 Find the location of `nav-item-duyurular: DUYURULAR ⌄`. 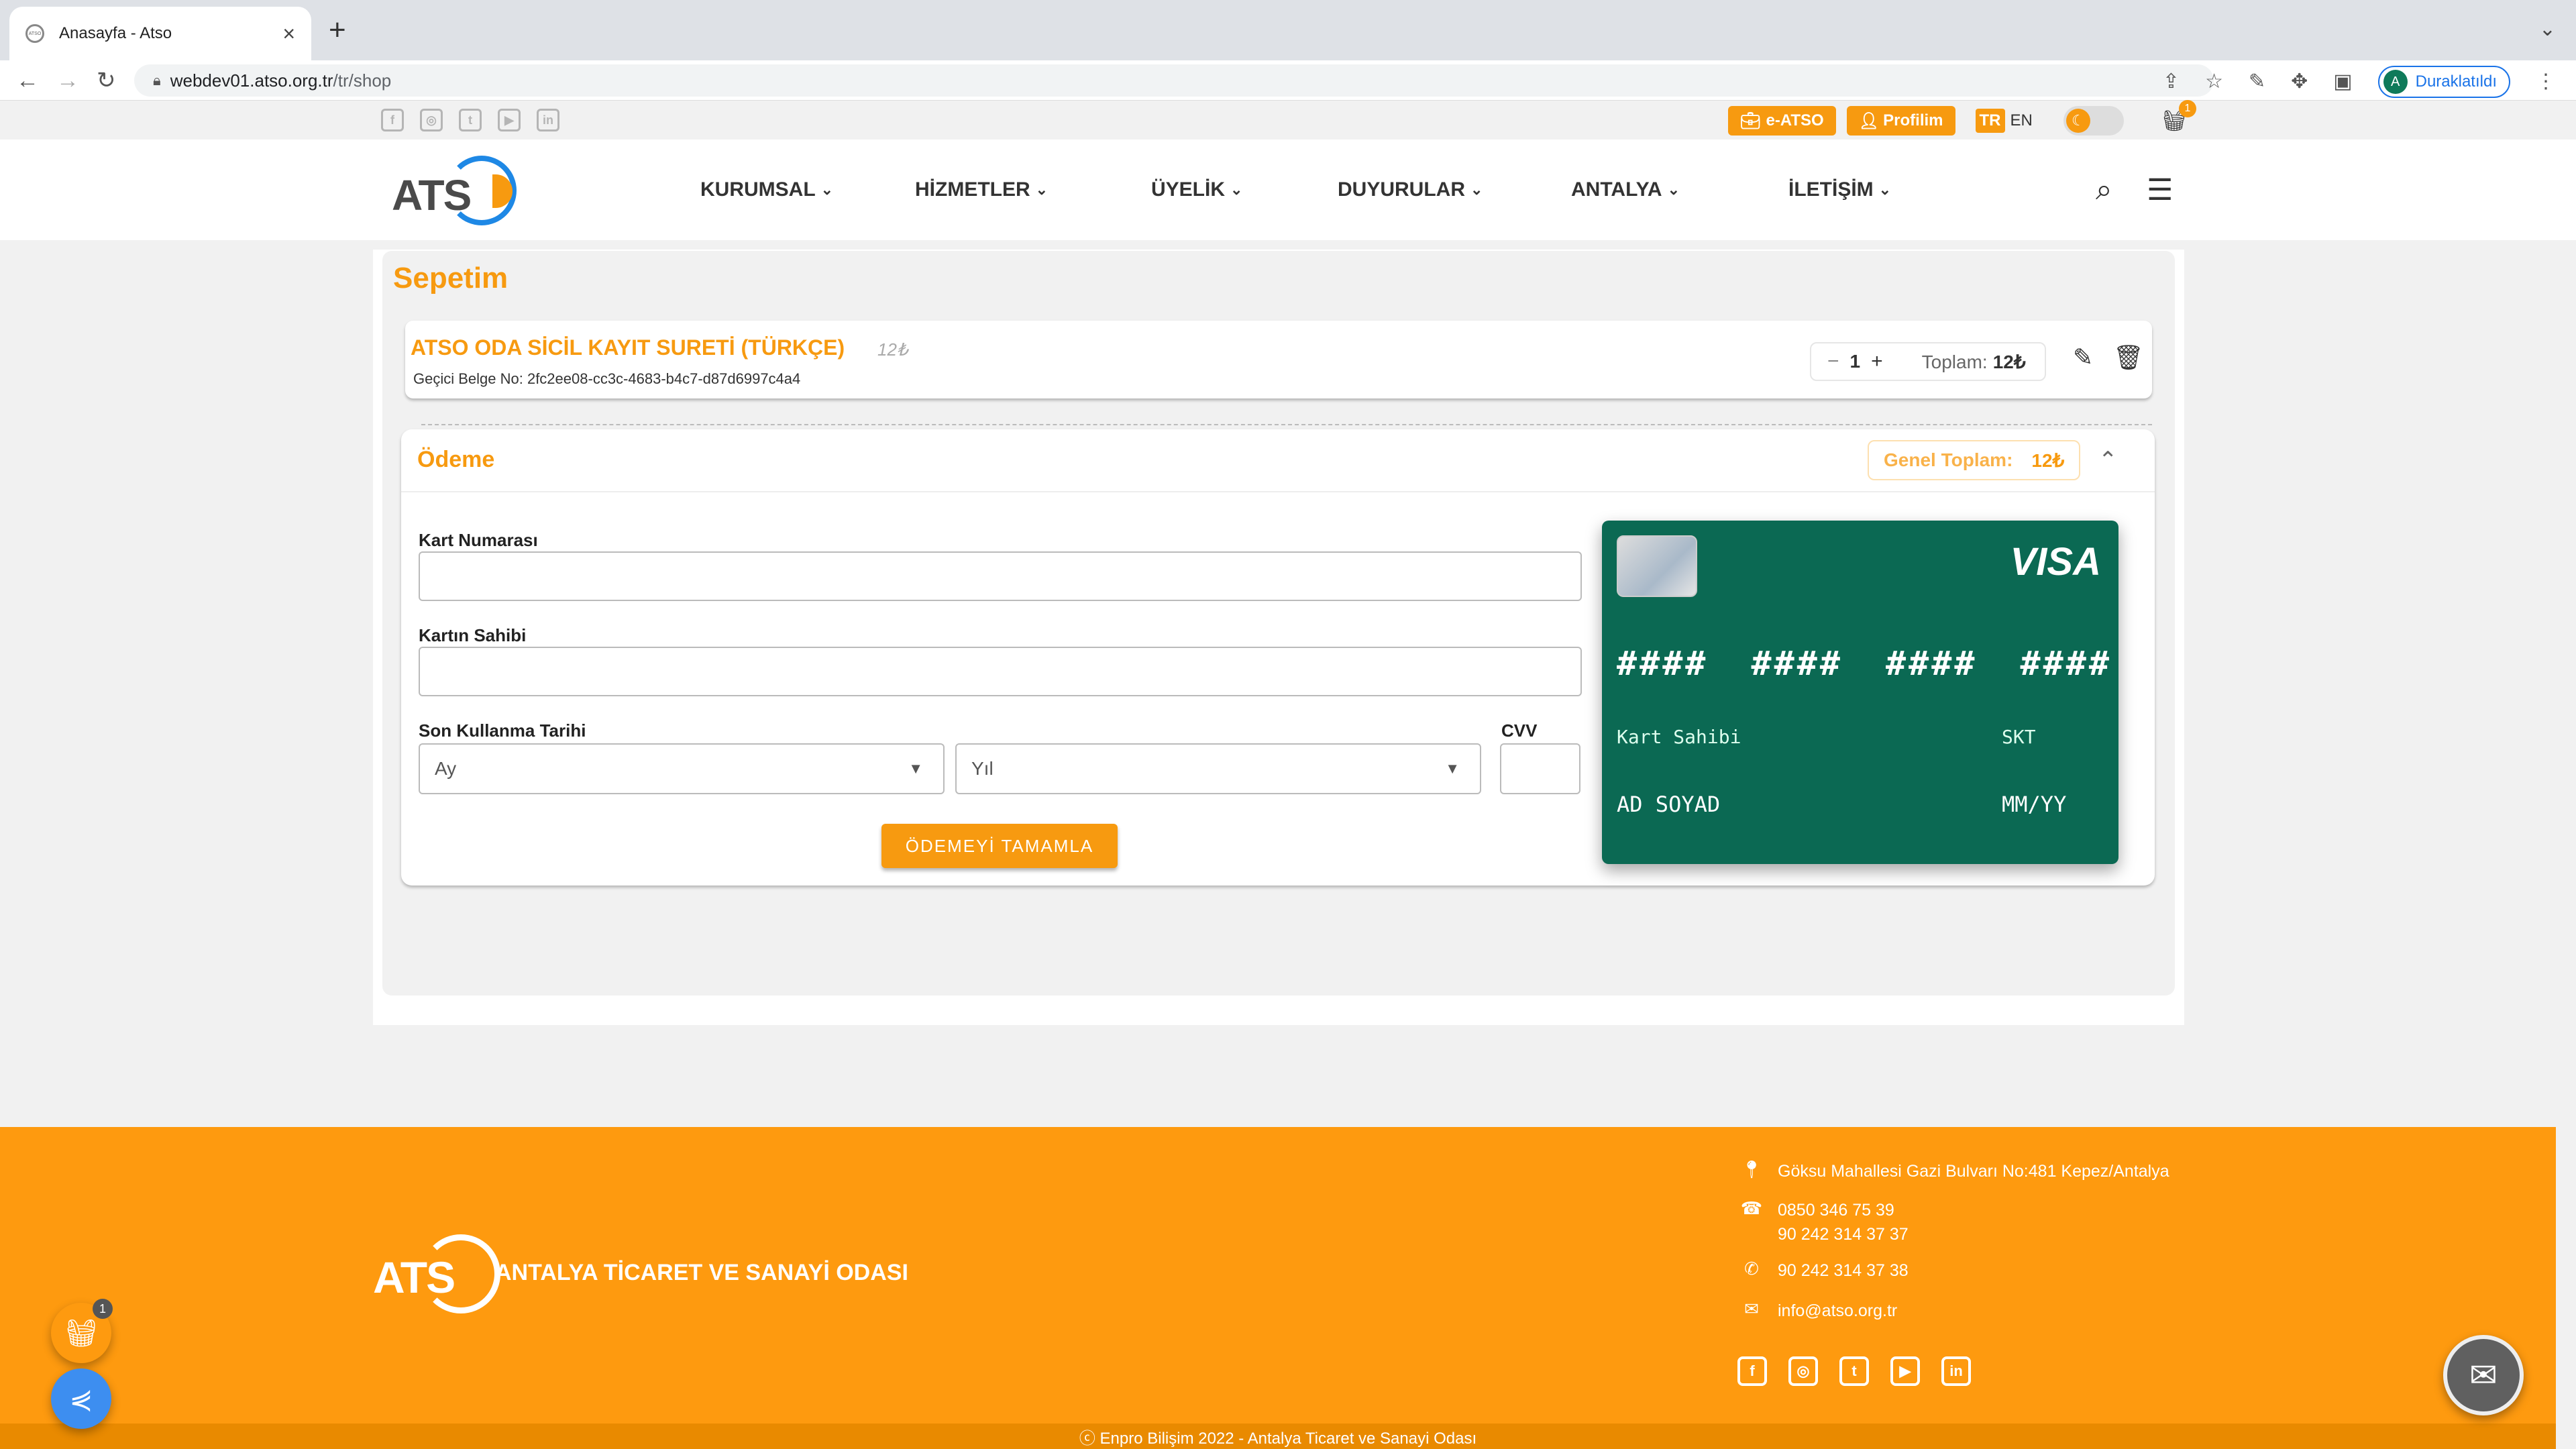

nav-item-duyurular: DUYURULAR ⌄ is located at coordinates (1410, 189).